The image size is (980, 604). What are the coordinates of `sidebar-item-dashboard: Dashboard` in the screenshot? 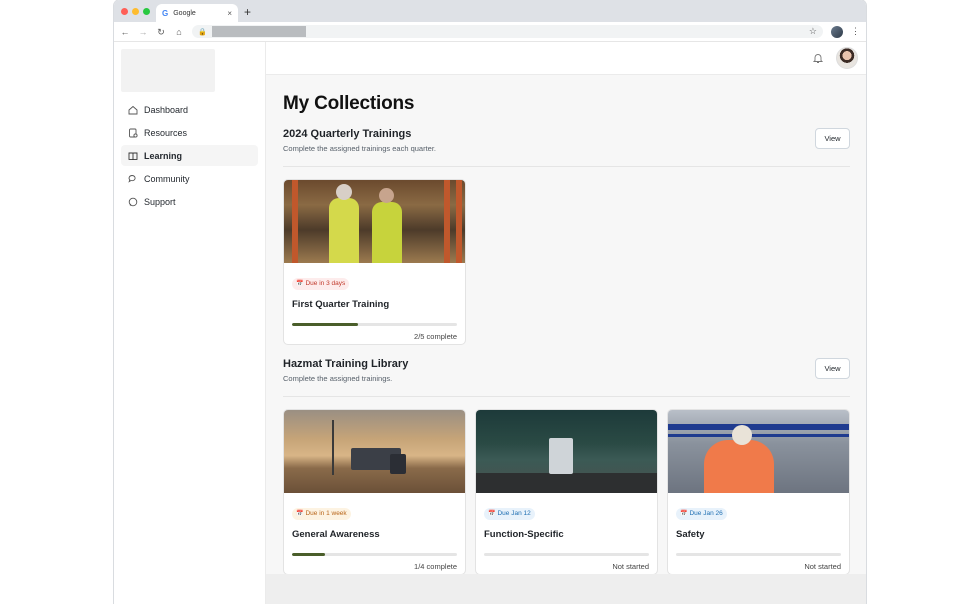 It's located at (189, 109).